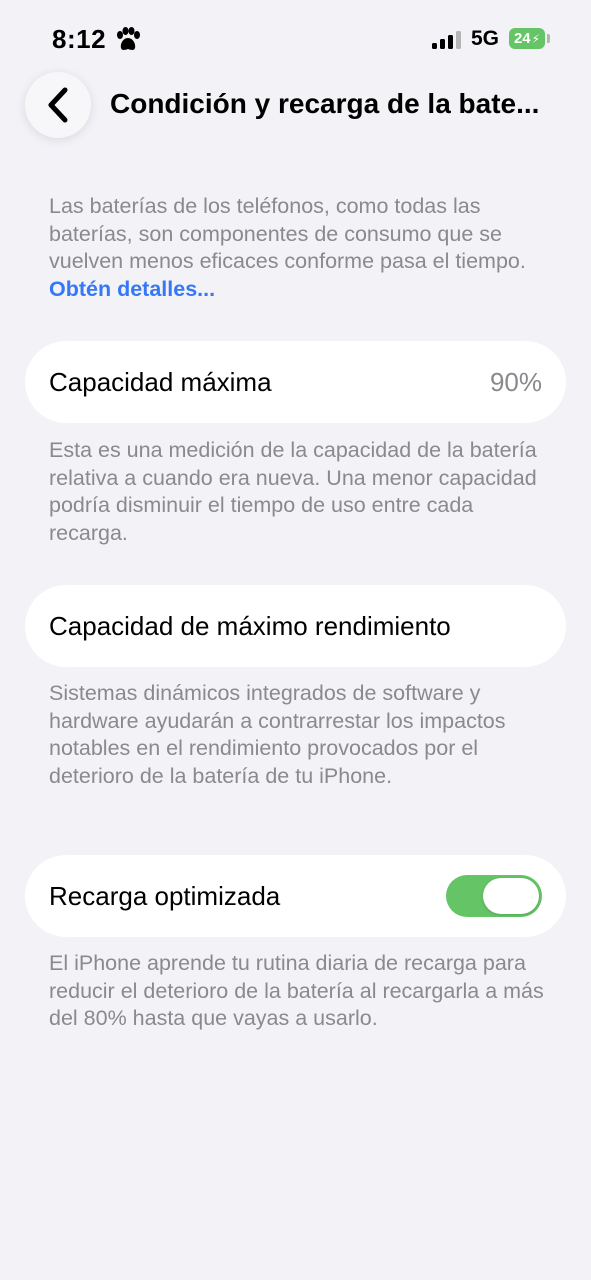  Describe the element at coordinates (250, 626) in the screenshot. I see `peak-performance-label: Capacidad de máximo rendimiento` at that location.